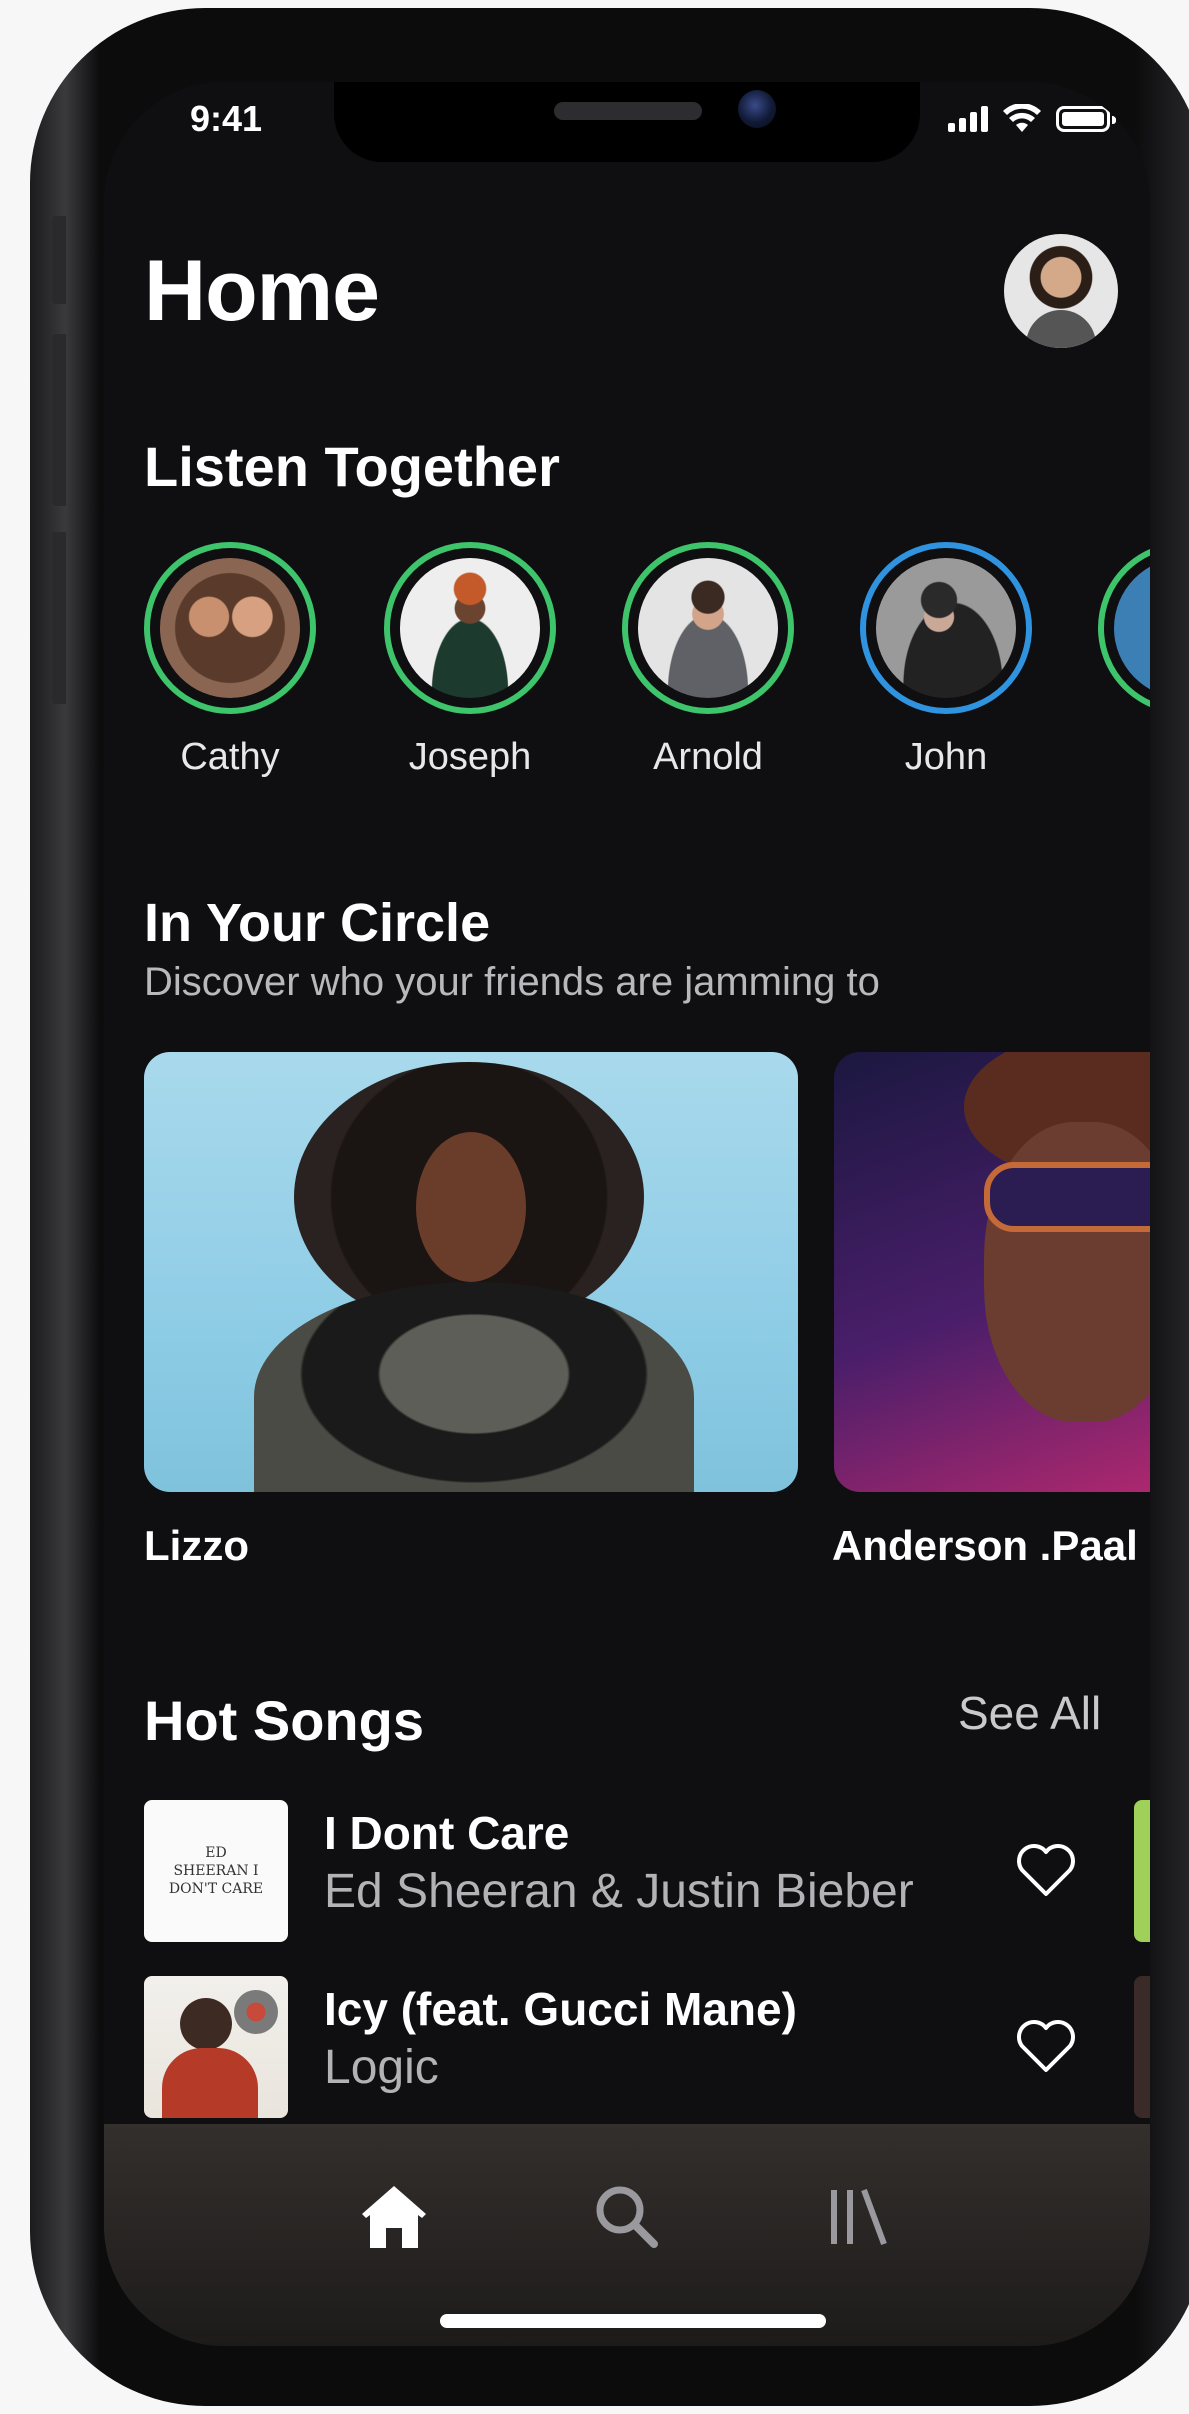 The width and height of the screenshot is (1189, 2414). I want to click on friend-item-cathy: Cathy, so click(230, 660).